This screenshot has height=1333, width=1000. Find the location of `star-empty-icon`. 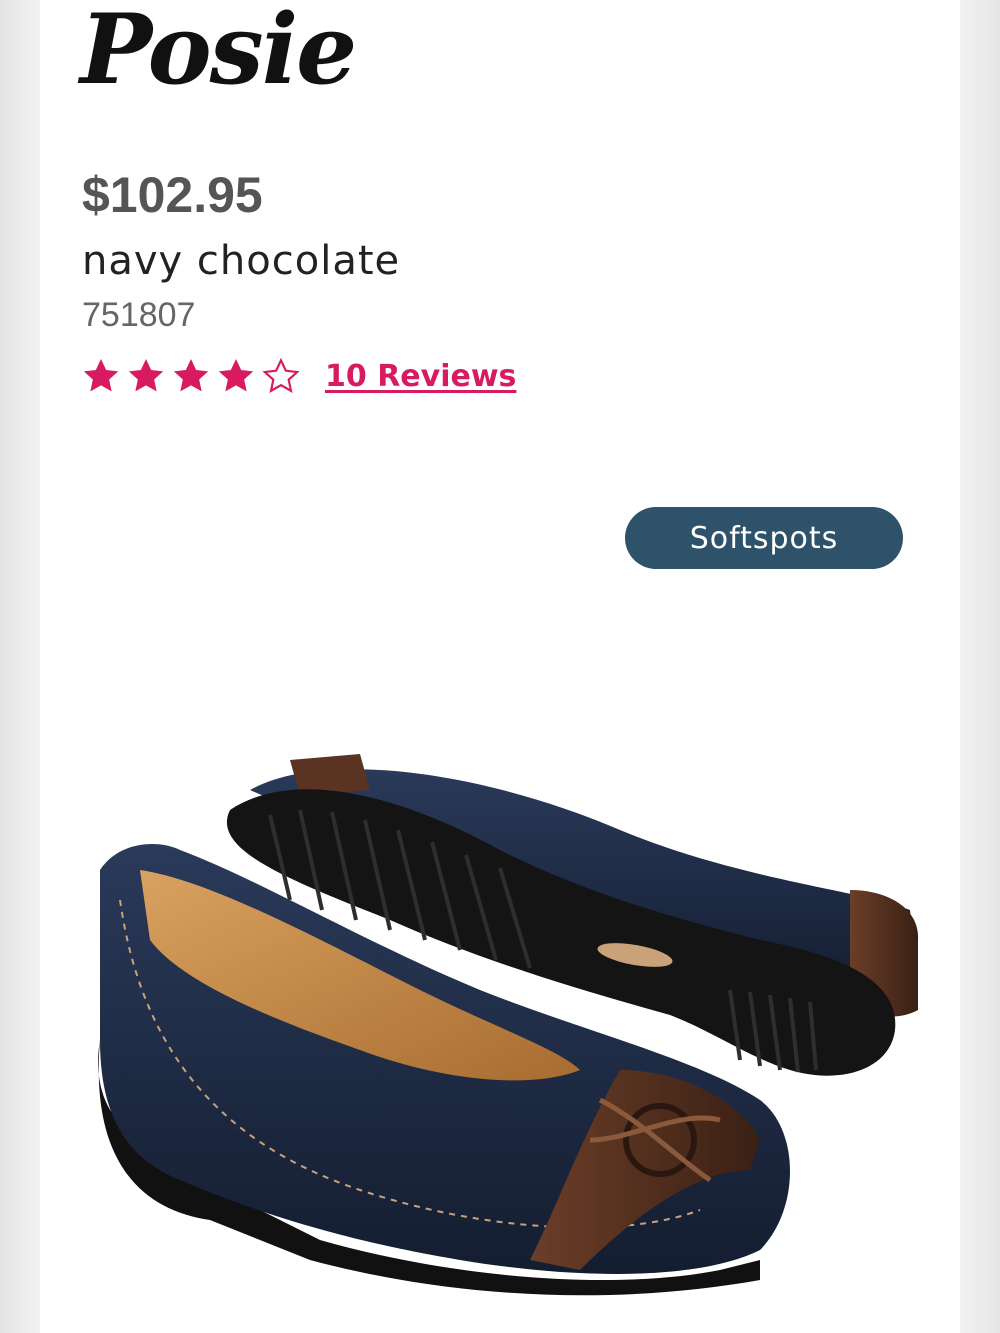

star-empty-icon is located at coordinates (281, 375).